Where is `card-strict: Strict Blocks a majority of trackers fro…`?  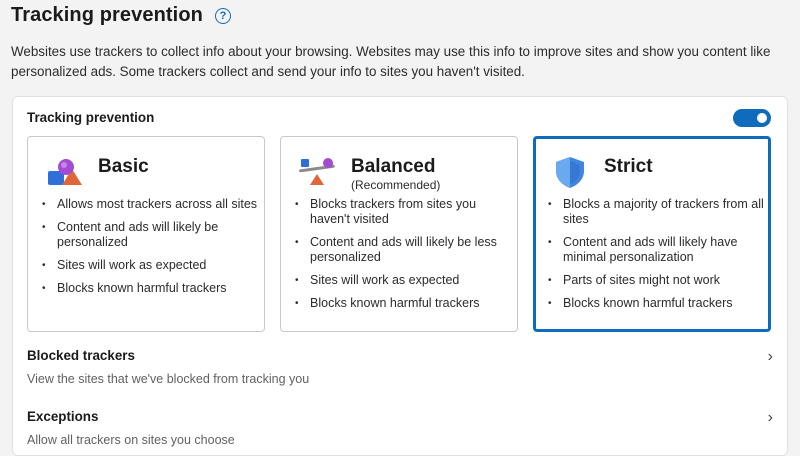 card-strict: Strict Blocks a majority of trackers fro… is located at coordinates (652, 234).